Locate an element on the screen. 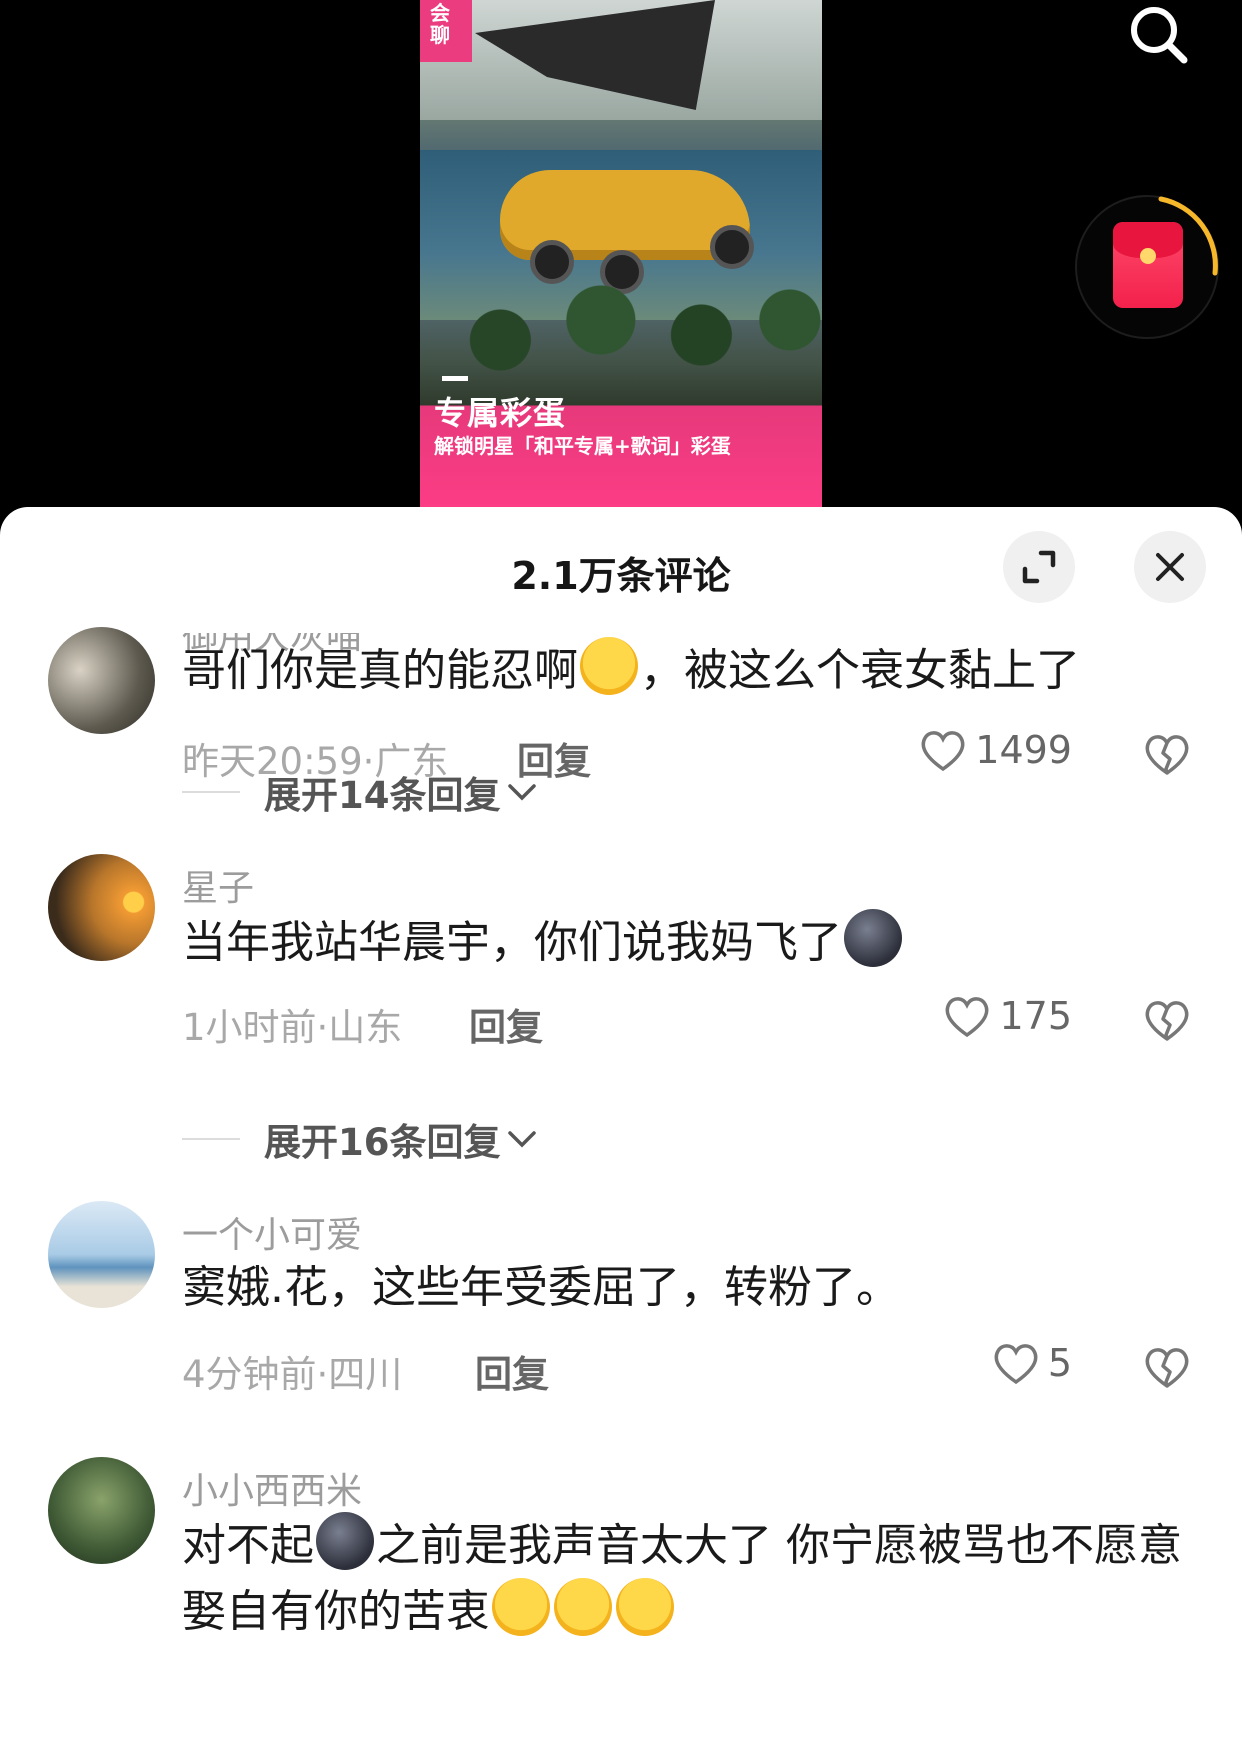 This screenshot has width=1242, height=1741. comment-author: 小小西西米 is located at coordinates (272, 1488).